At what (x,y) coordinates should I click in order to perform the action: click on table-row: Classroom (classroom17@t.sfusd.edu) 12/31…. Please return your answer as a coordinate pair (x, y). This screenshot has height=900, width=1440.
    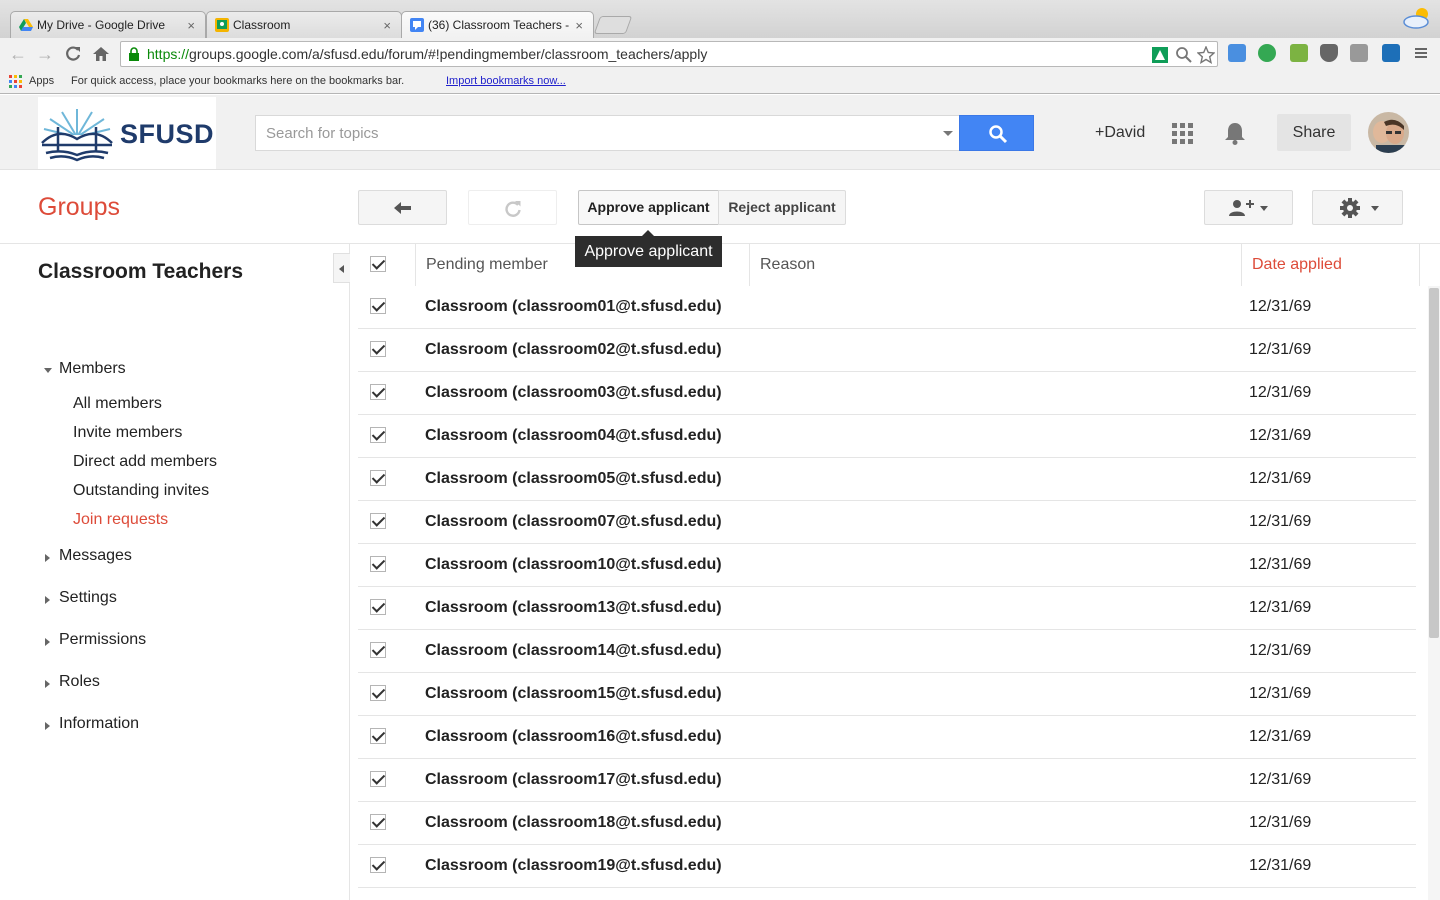
    Looking at the image, I should click on (887, 780).